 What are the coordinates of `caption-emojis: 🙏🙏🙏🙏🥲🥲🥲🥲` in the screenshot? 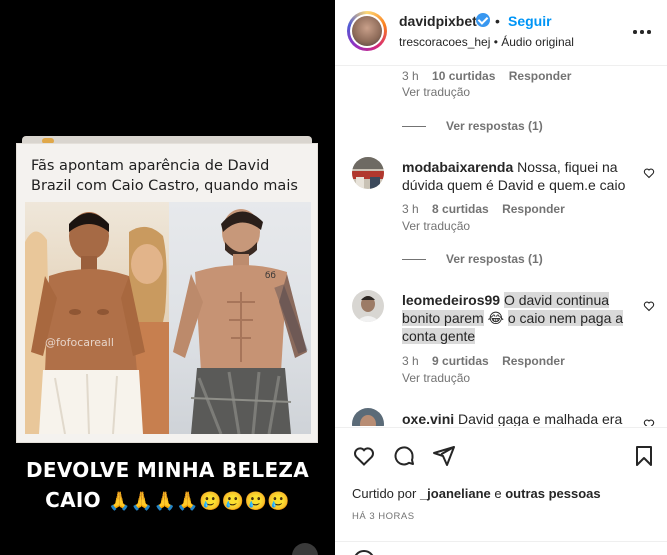 It's located at (199, 501).